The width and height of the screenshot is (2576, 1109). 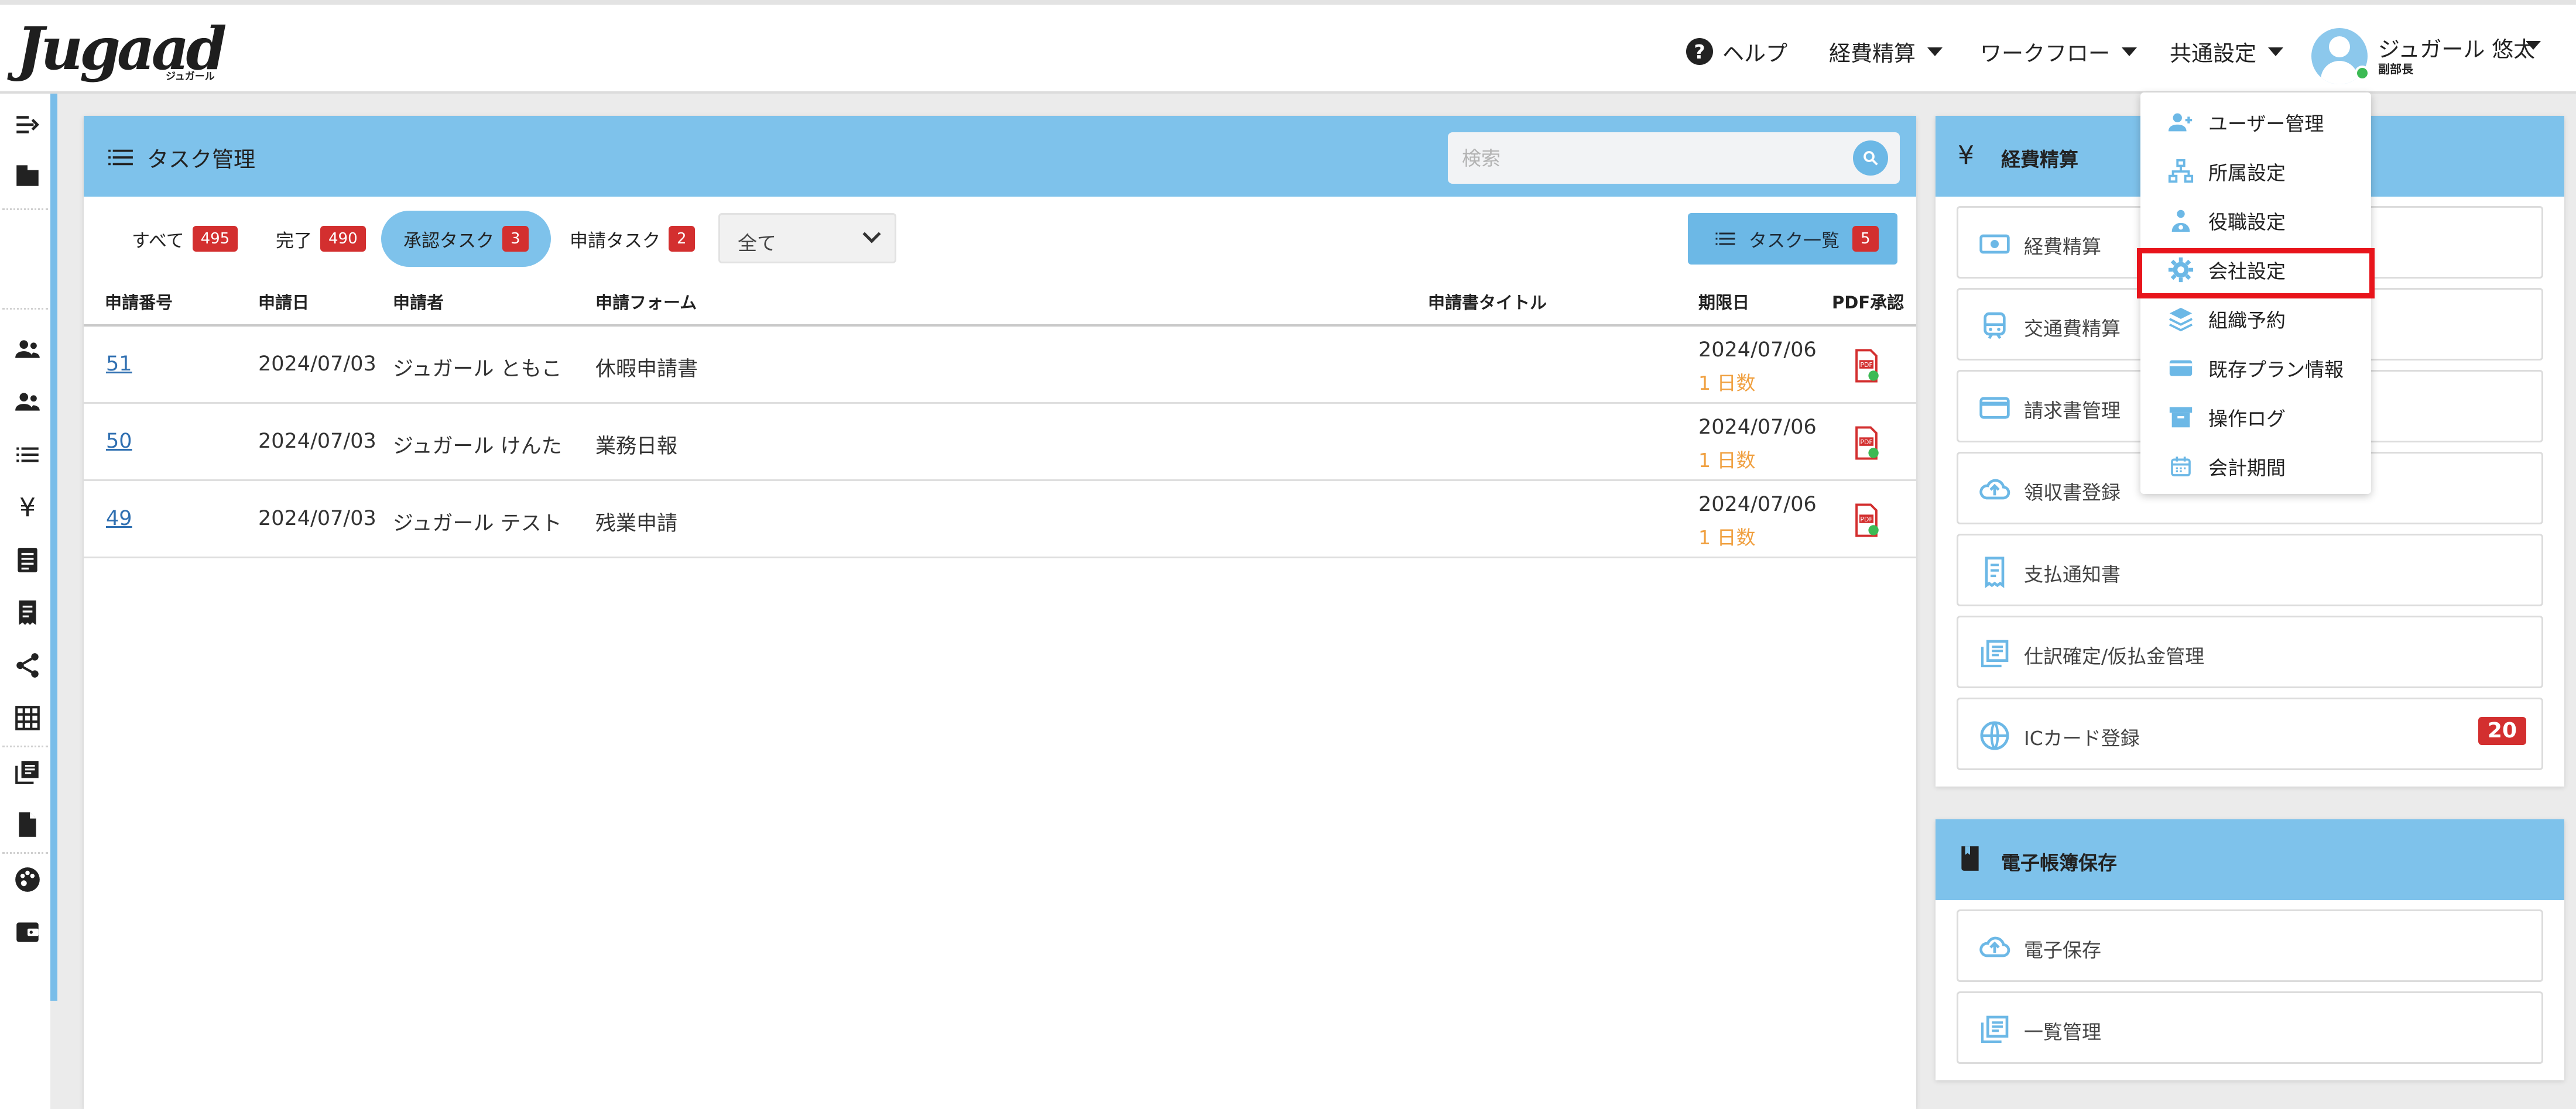 I want to click on expense-card-title: 経費精算, so click(x=2039, y=159).